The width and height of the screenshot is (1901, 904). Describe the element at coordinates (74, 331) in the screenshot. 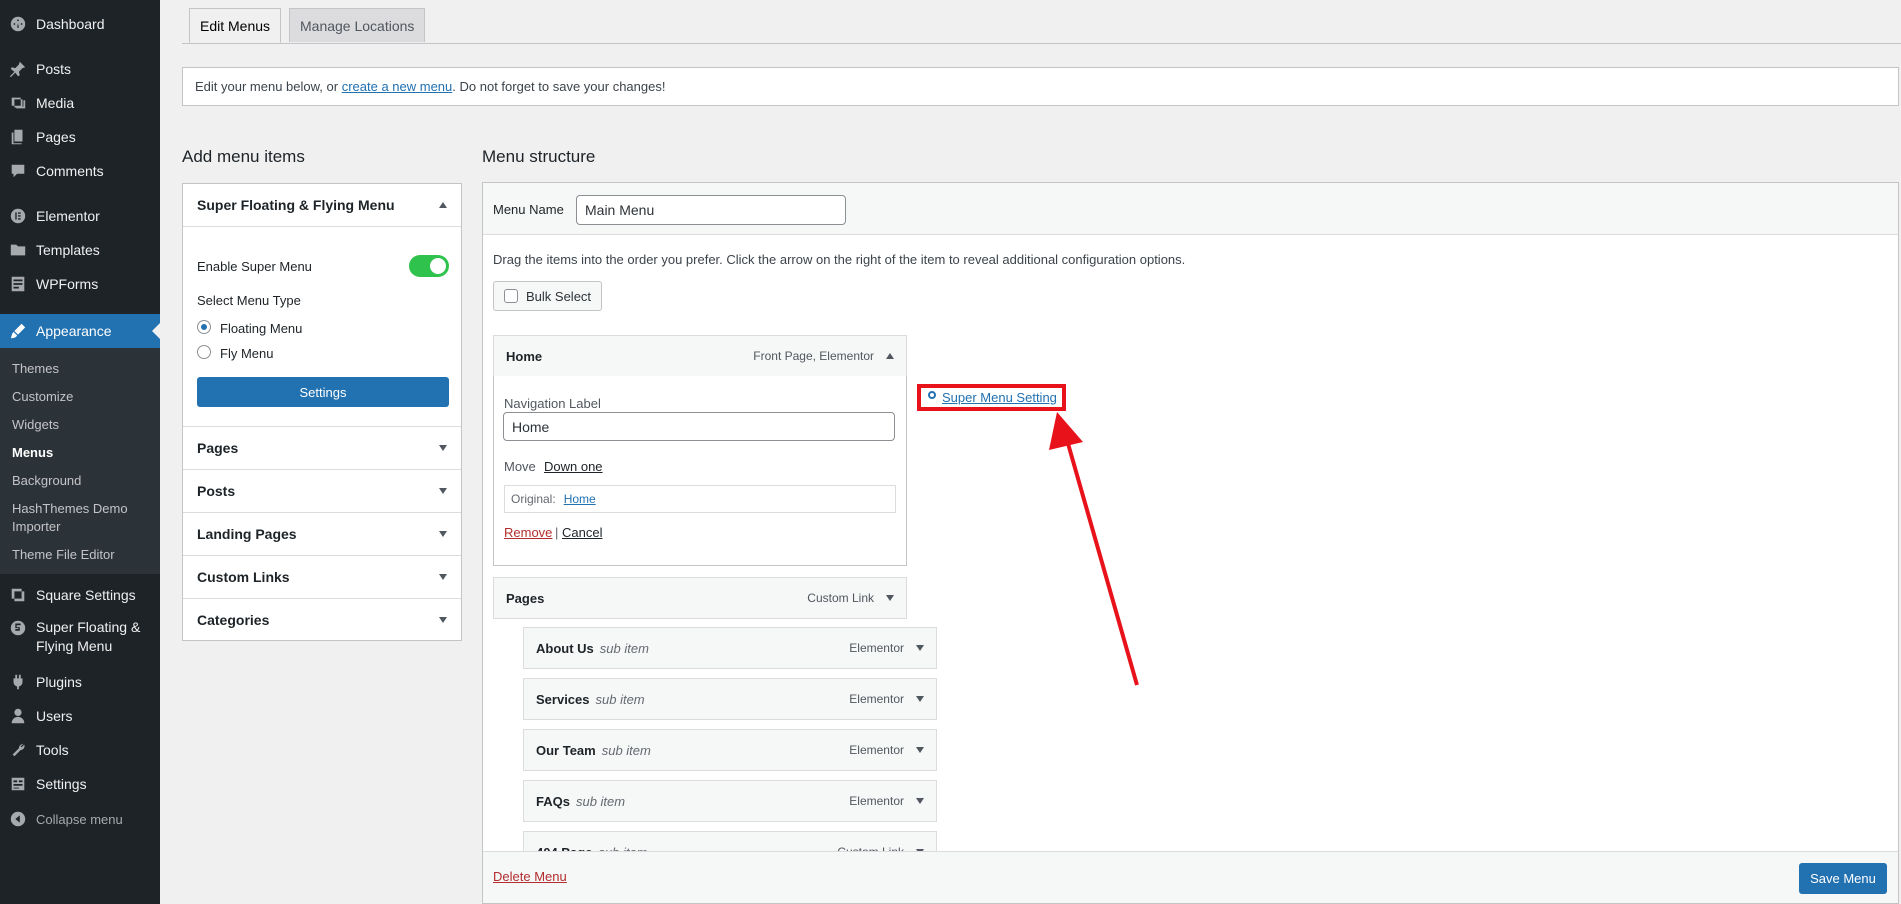

I see `sidebar-item-label: Appearance` at that location.